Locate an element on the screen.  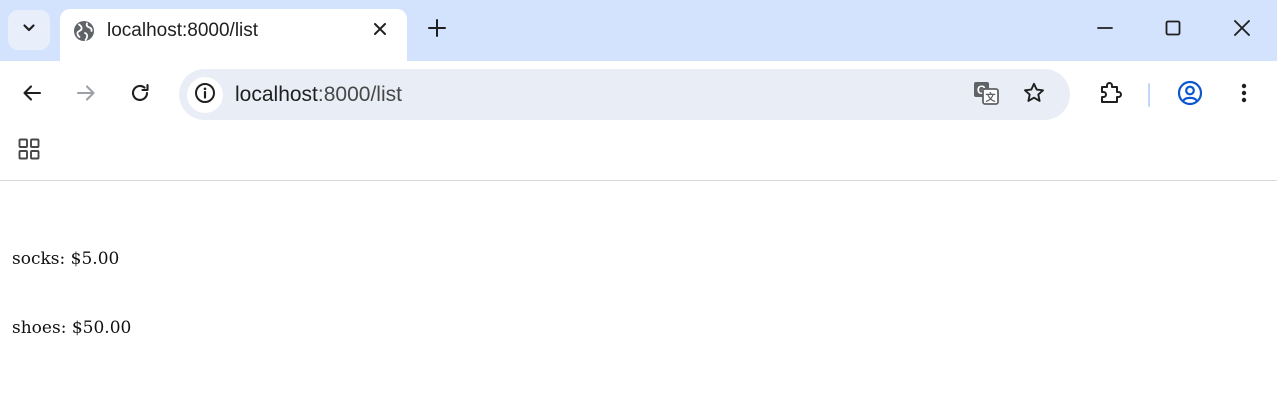
more-vert-icon is located at coordinates (1244, 95).